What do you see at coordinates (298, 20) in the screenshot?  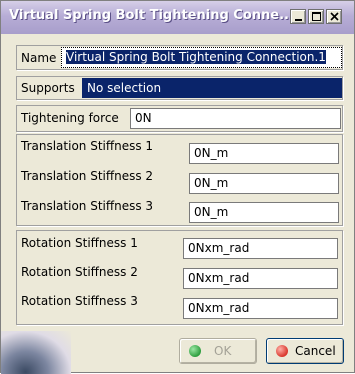 I see `minimize-icon` at bounding box center [298, 20].